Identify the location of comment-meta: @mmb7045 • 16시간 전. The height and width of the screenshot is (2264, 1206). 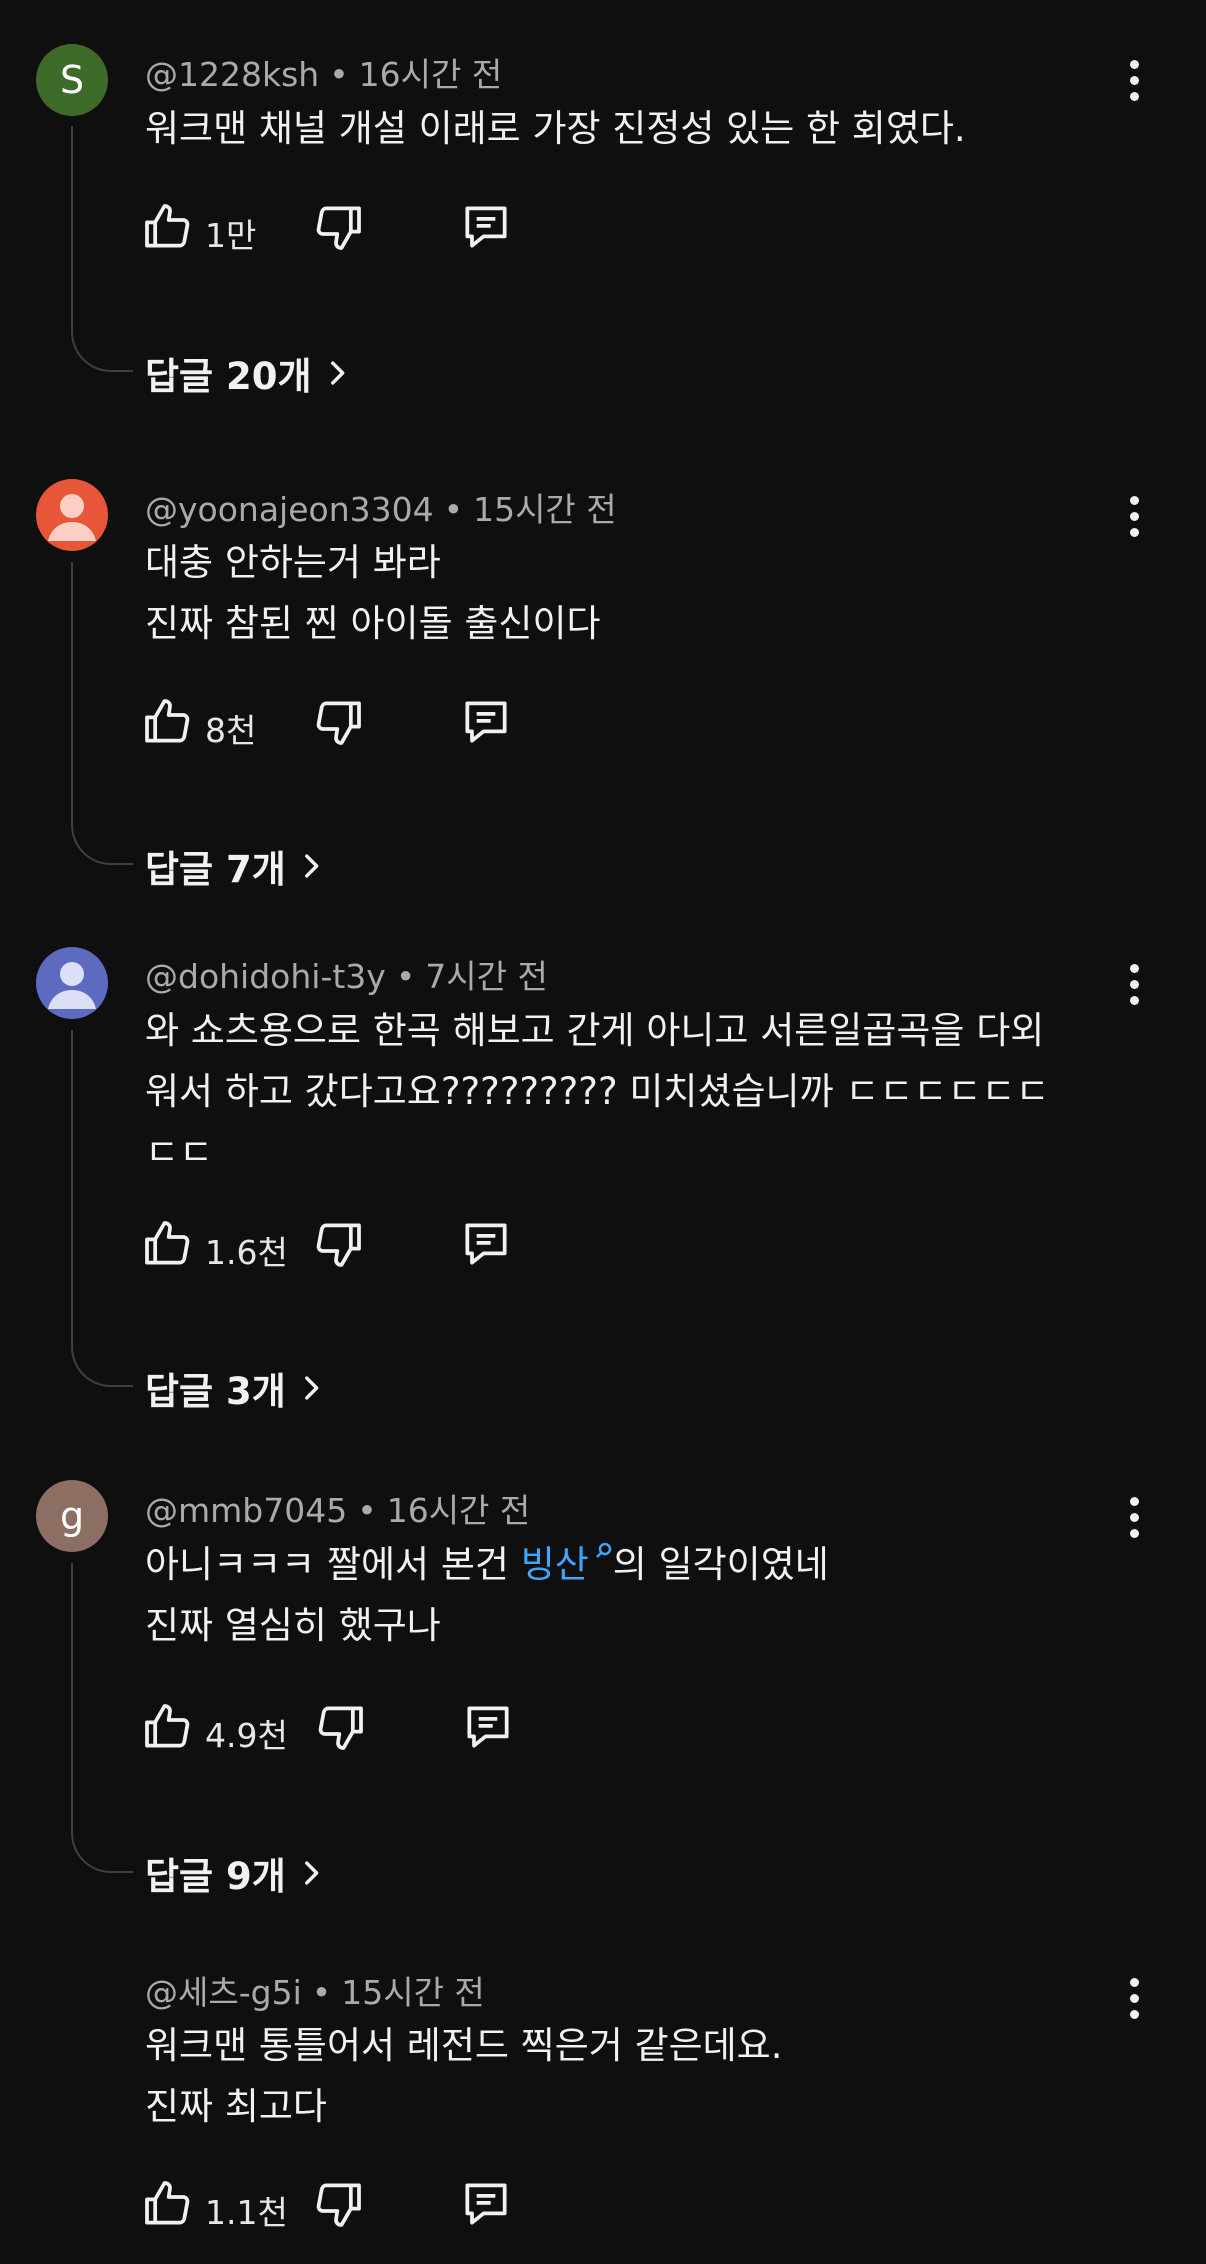
(337, 1508).